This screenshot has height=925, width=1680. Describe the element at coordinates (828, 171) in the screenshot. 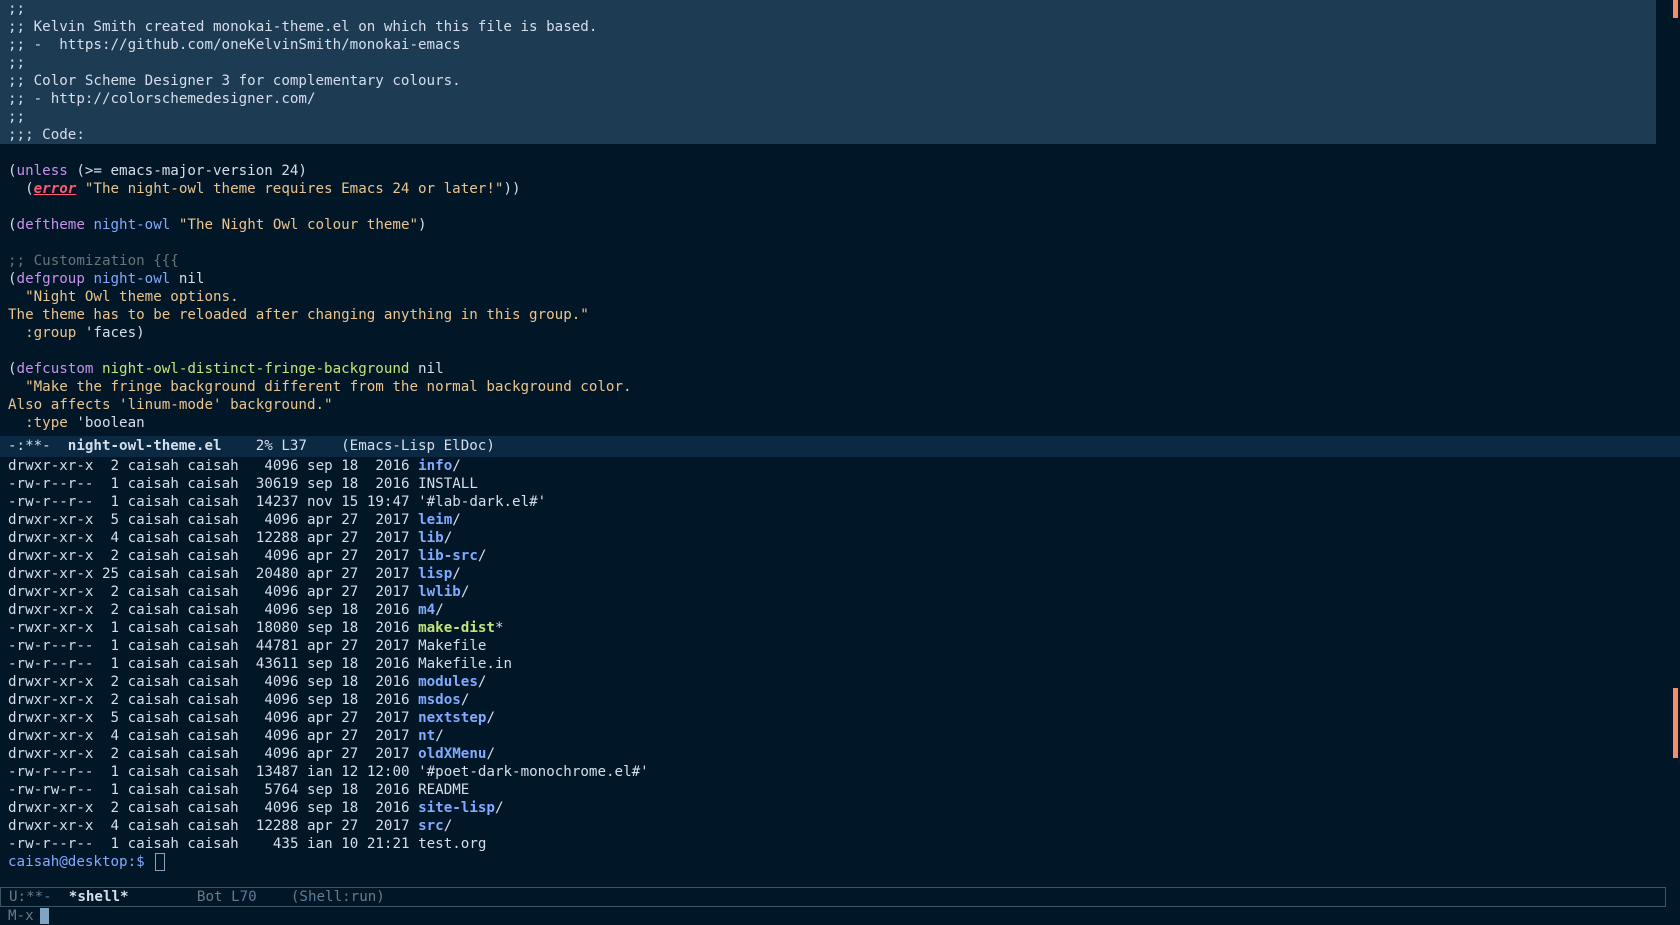

I see `code-line: (unless (>= emacs-major-version 24)` at that location.